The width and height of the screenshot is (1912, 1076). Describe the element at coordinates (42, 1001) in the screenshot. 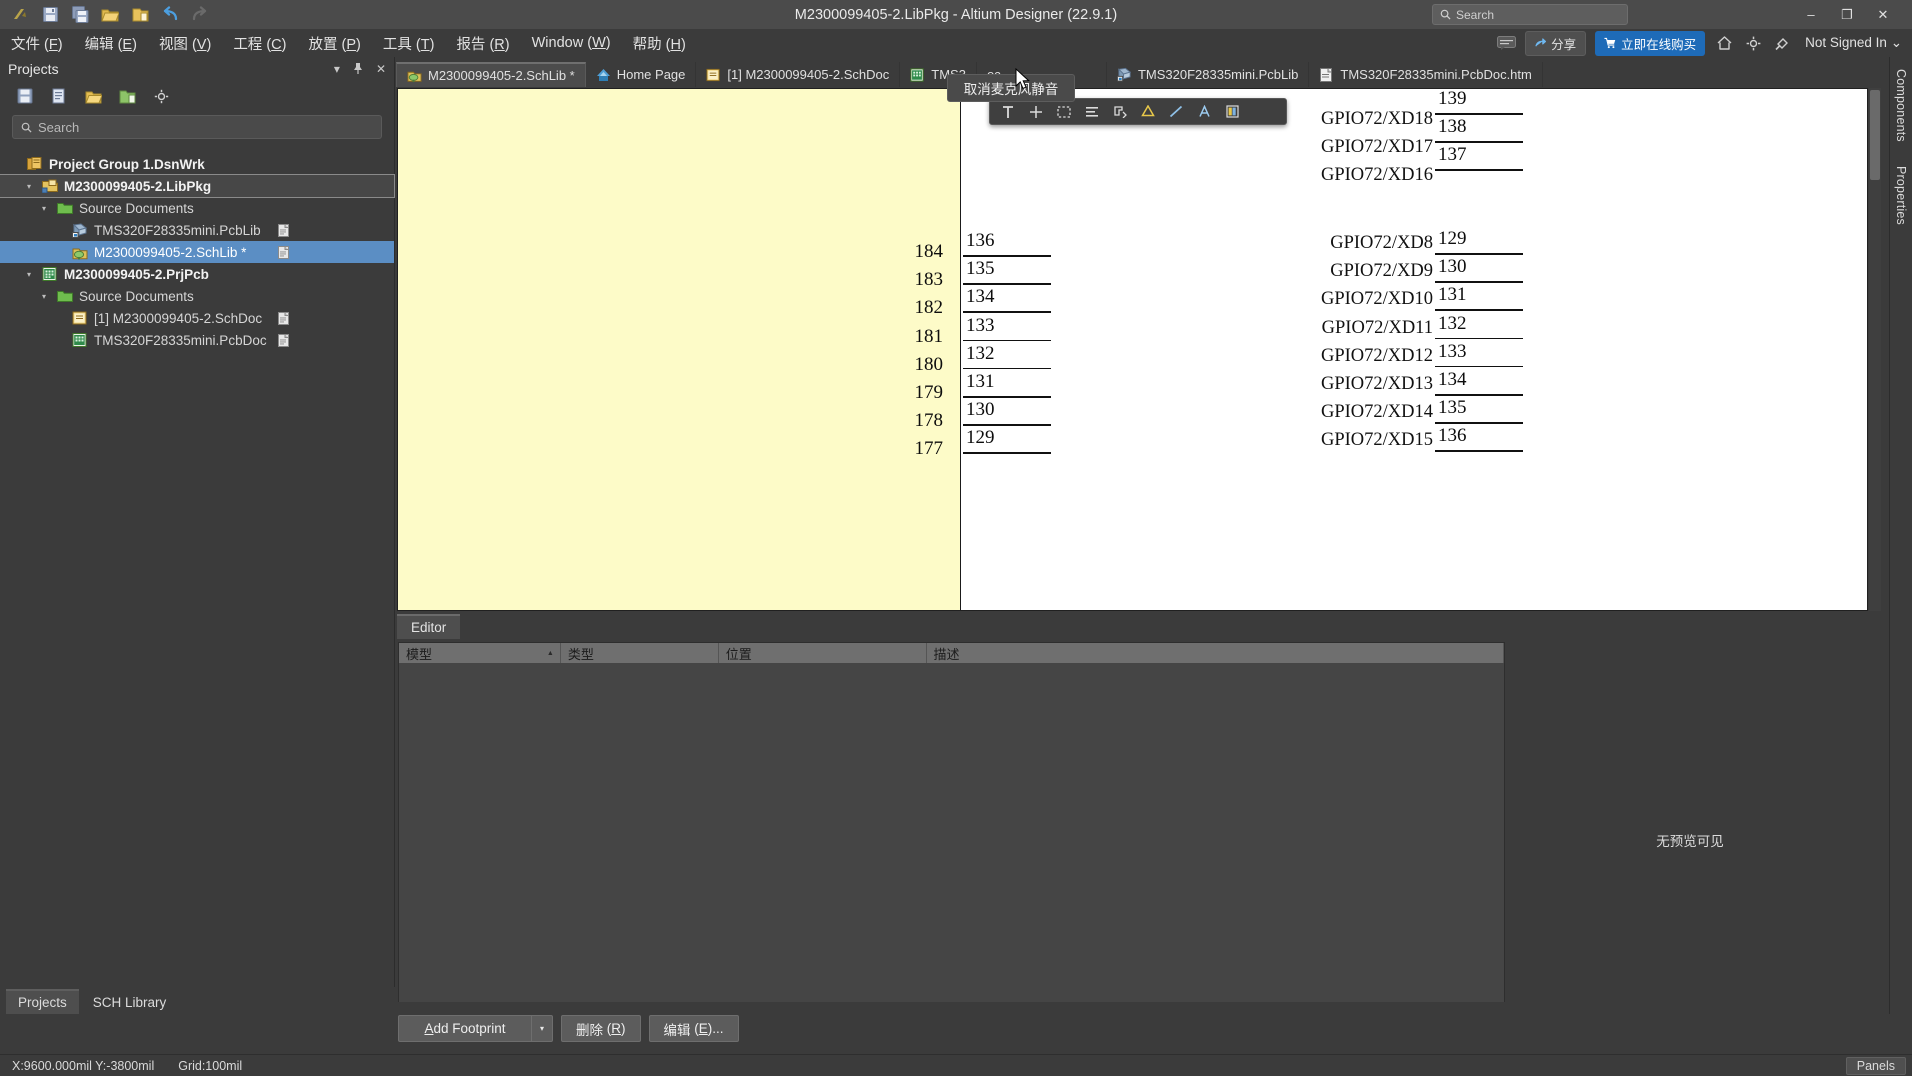

I see `panel-tab-projects: Projects` at that location.